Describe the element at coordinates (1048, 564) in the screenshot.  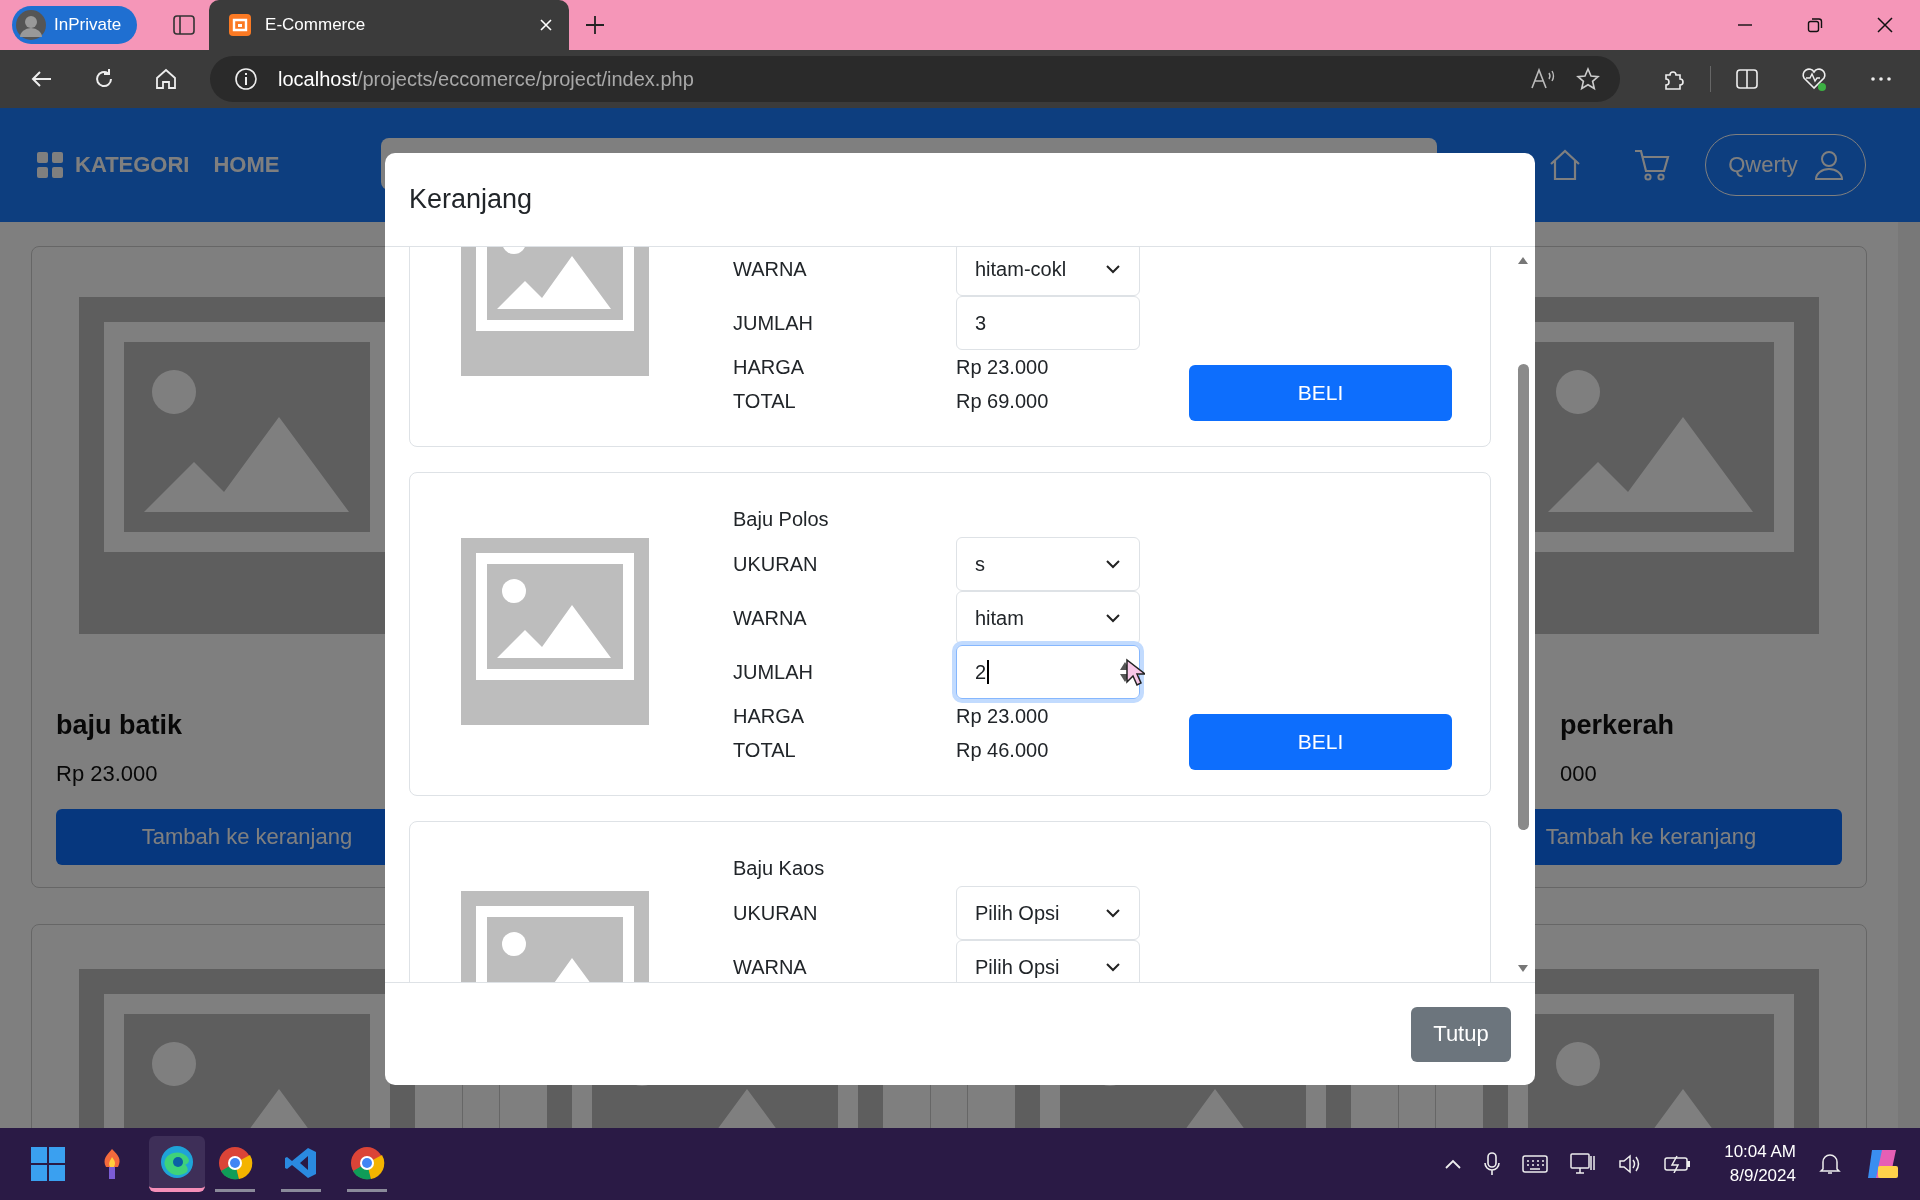
I see `dropdown: s` at that location.